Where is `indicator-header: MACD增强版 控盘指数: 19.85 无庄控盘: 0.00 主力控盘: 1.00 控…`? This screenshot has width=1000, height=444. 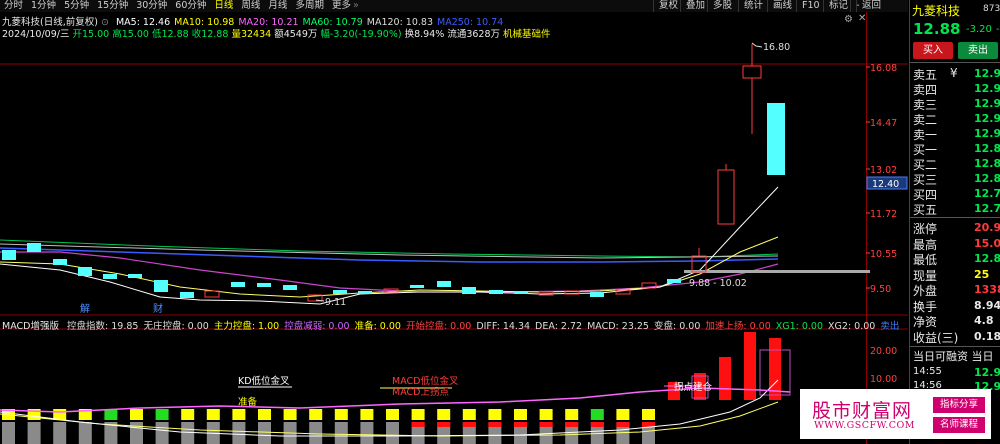
indicator-header: MACD增强版 控盘指数: 19.85 无庄控盘: 0.00 主力控盘: 1.00 控… is located at coordinates (450, 325).